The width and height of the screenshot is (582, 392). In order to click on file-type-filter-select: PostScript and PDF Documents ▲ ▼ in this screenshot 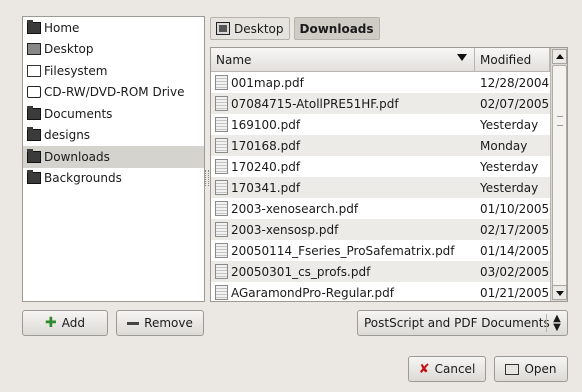, I will do `click(462, 323)`.